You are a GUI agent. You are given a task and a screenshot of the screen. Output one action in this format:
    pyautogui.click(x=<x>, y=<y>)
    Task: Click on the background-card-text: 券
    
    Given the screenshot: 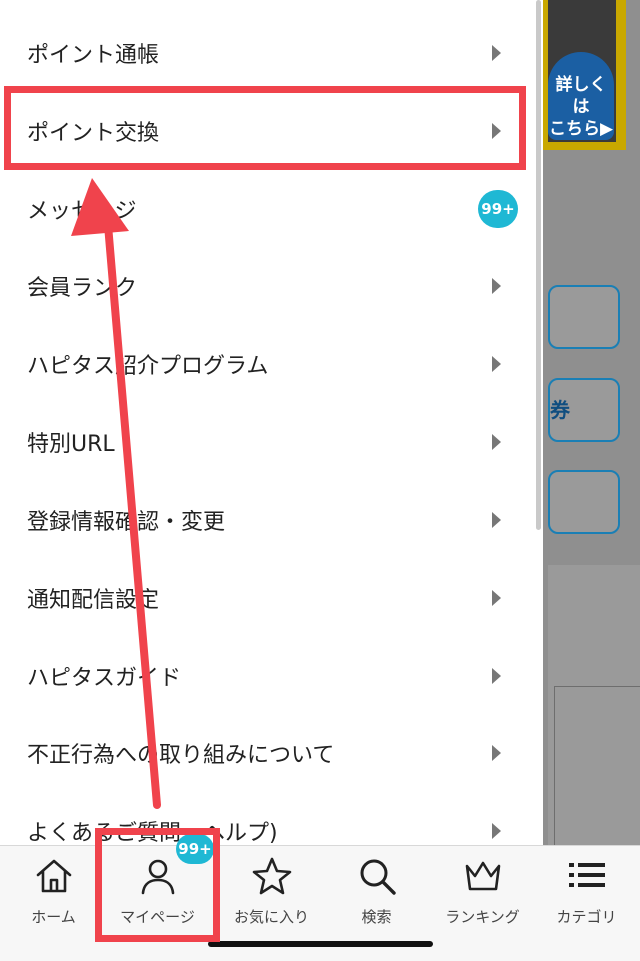 What is the action you would take?
    pyautogui.click(x=560, y=410)
    